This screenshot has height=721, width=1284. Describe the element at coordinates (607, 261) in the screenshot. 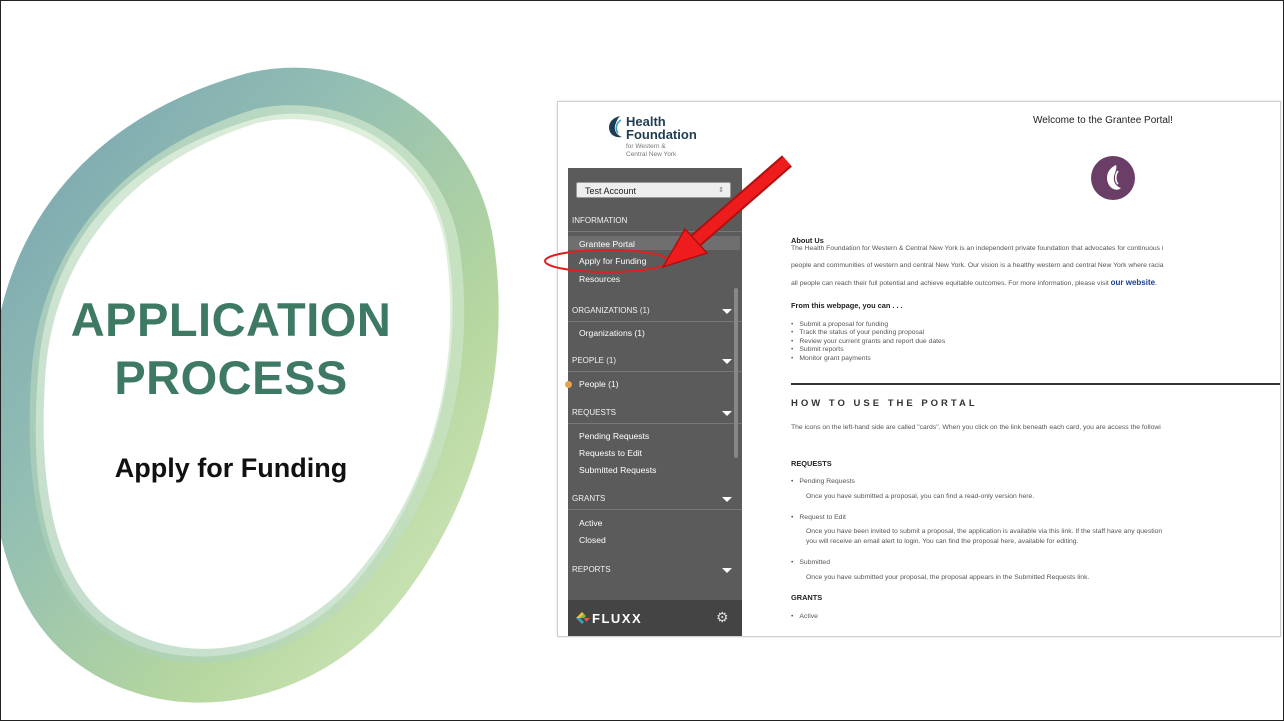

I see `highlight-ellipse` at that location.